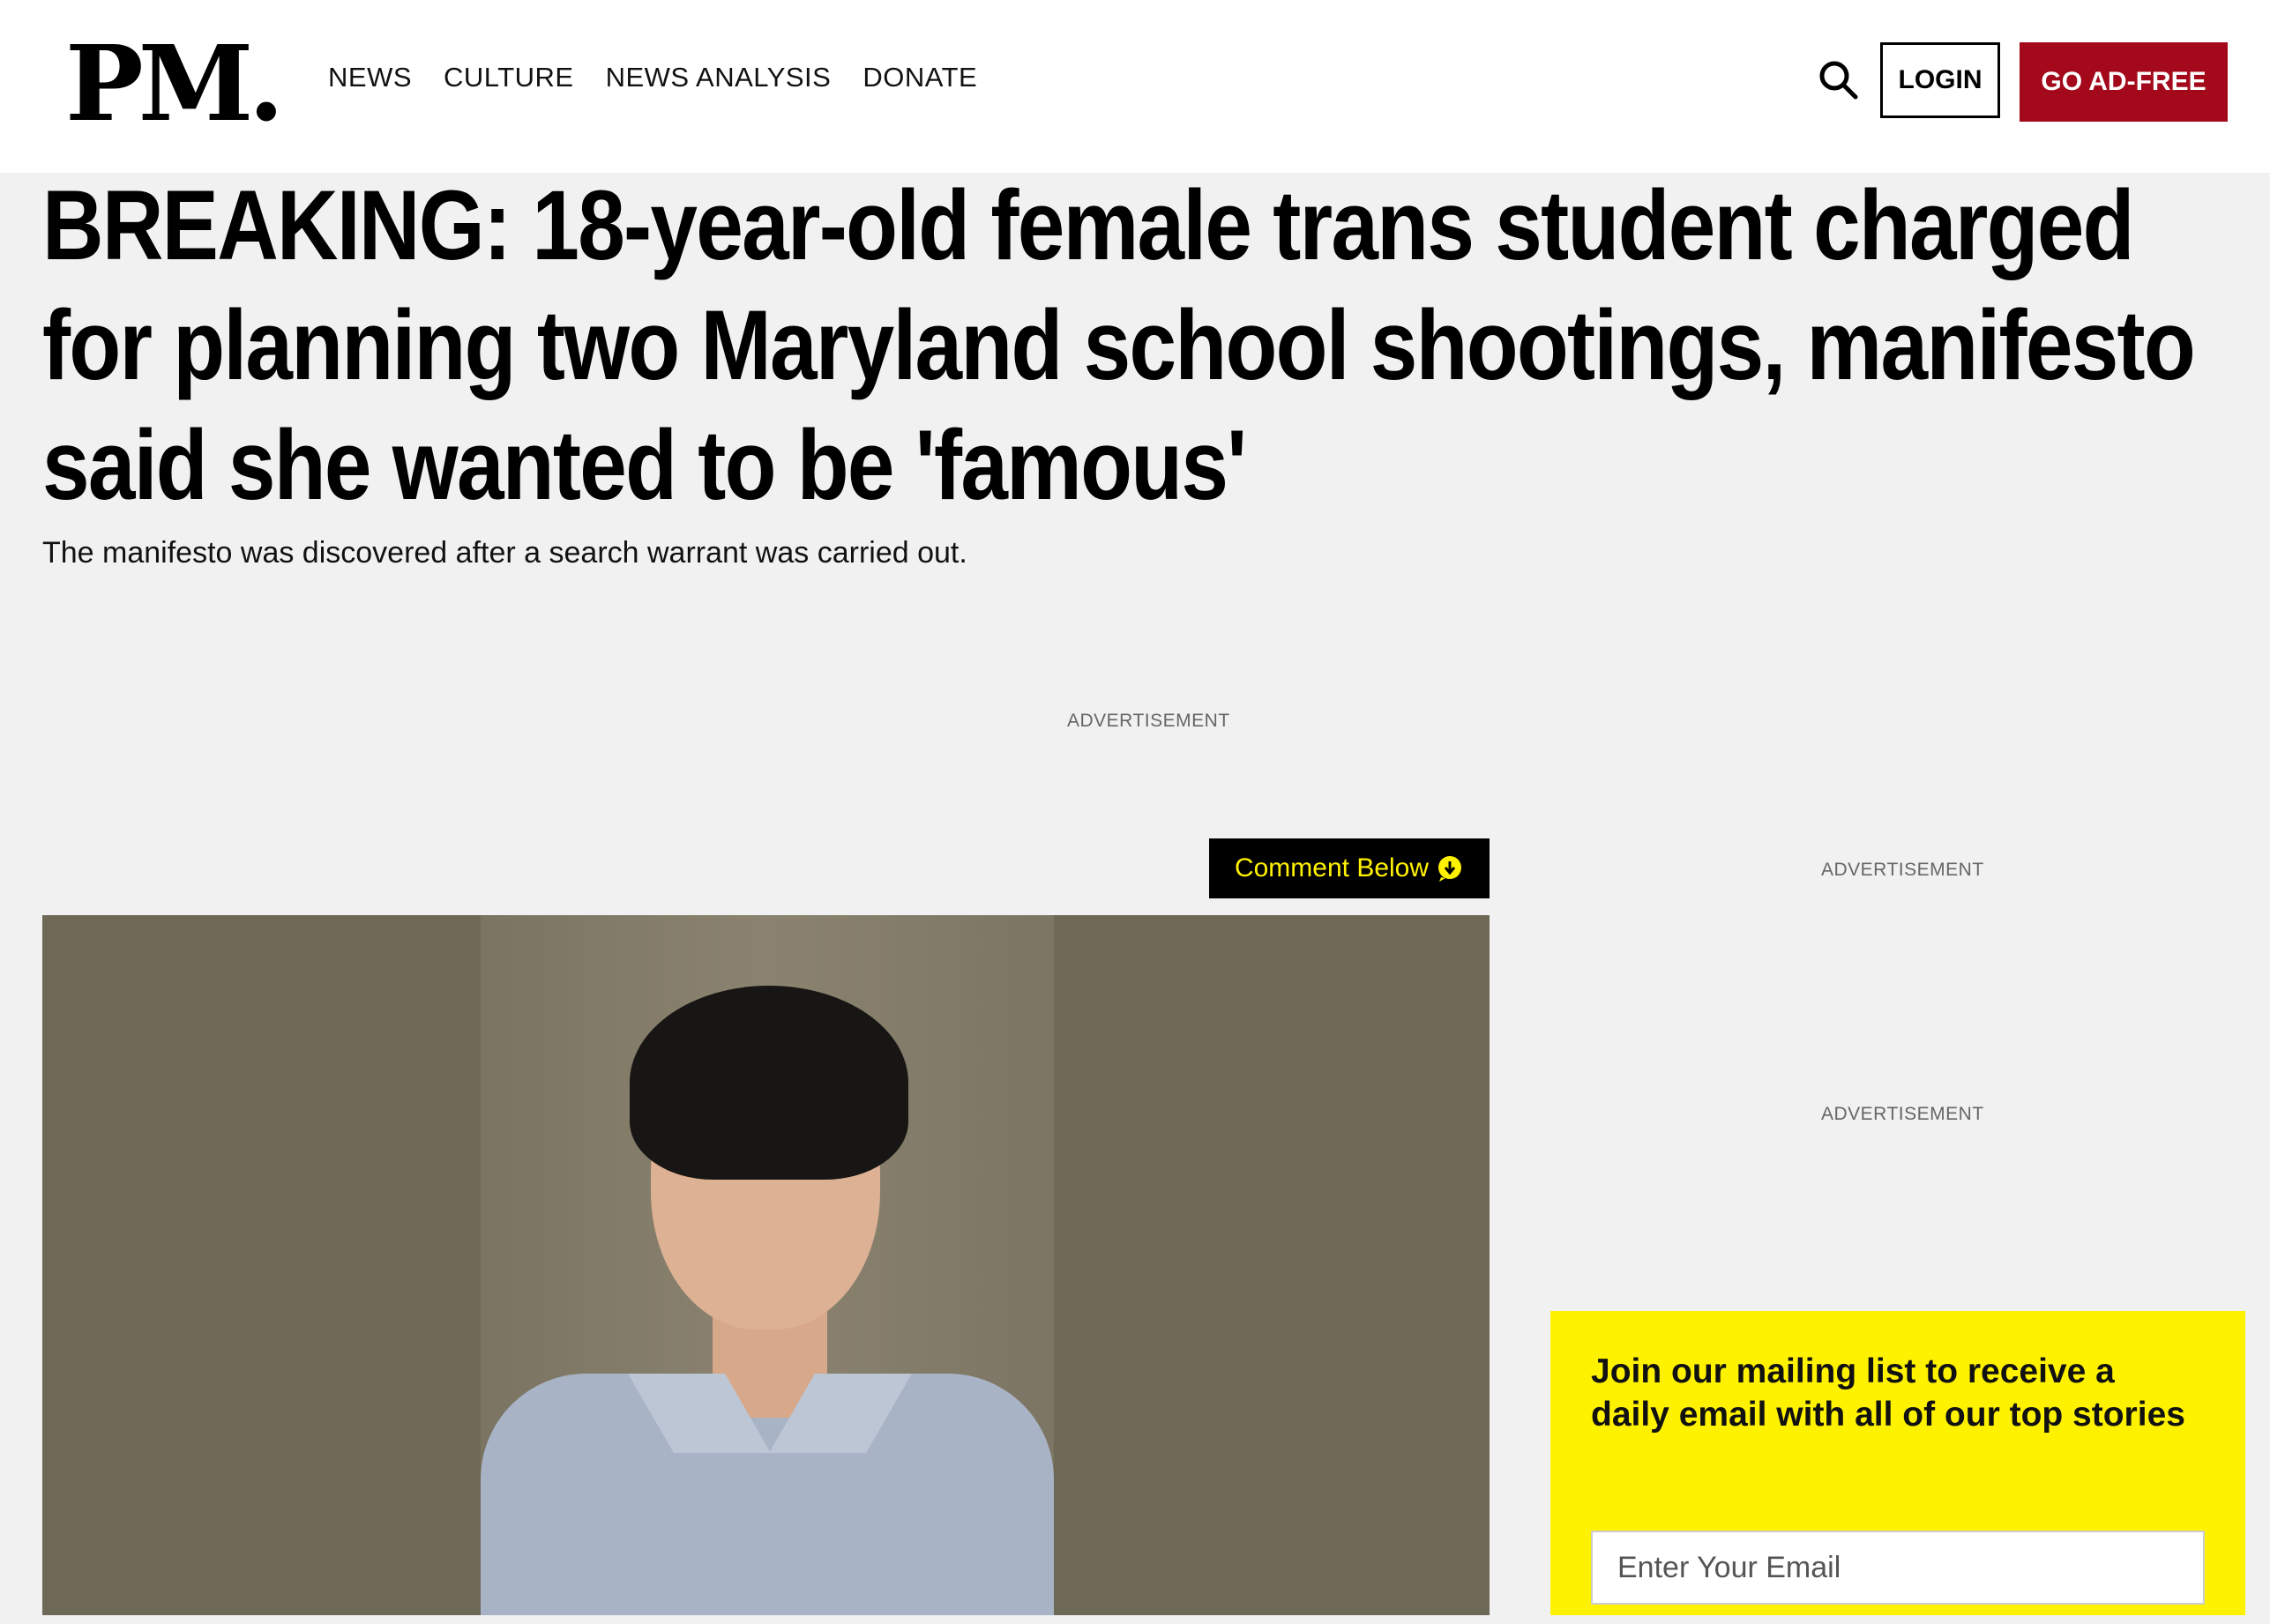 The image size is (2270, 1624). Describe the element at coordinates (370, 77) in the screenshot. I see `nav-item-news: NEWS` at that location.